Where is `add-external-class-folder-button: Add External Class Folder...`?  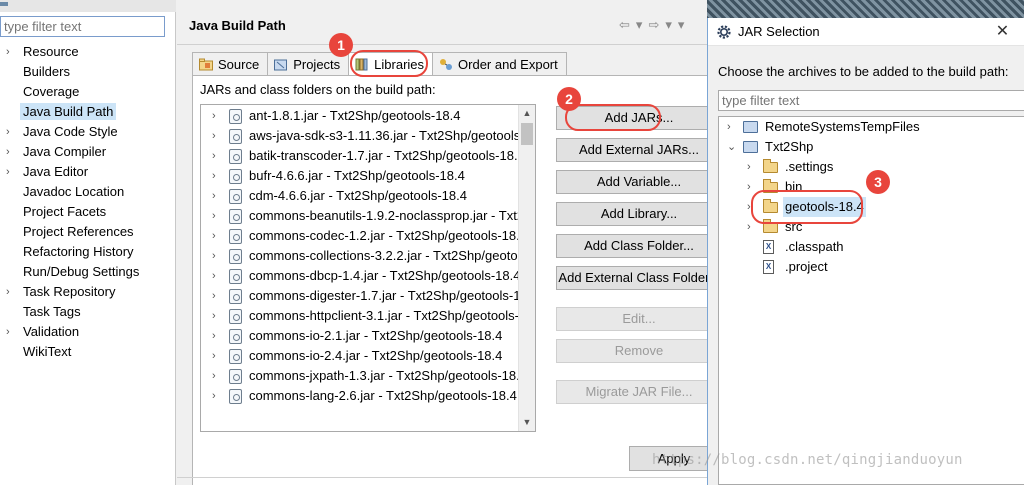 add-external-class-folder-button: Add External Class Folder... is located at coordinates (639, 278).